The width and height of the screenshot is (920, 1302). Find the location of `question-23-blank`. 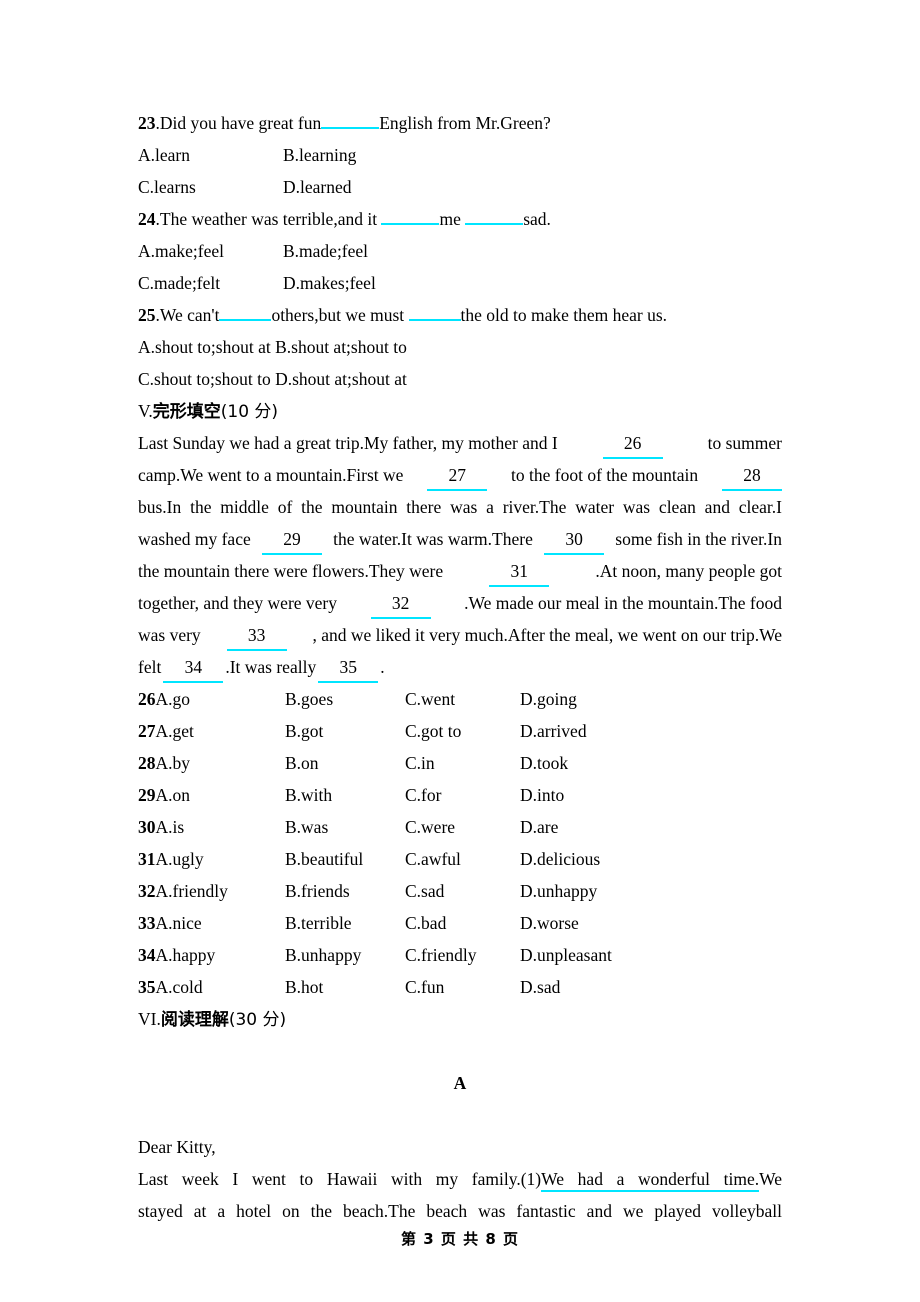

question-23-blank is located at coordinates (350, 119).